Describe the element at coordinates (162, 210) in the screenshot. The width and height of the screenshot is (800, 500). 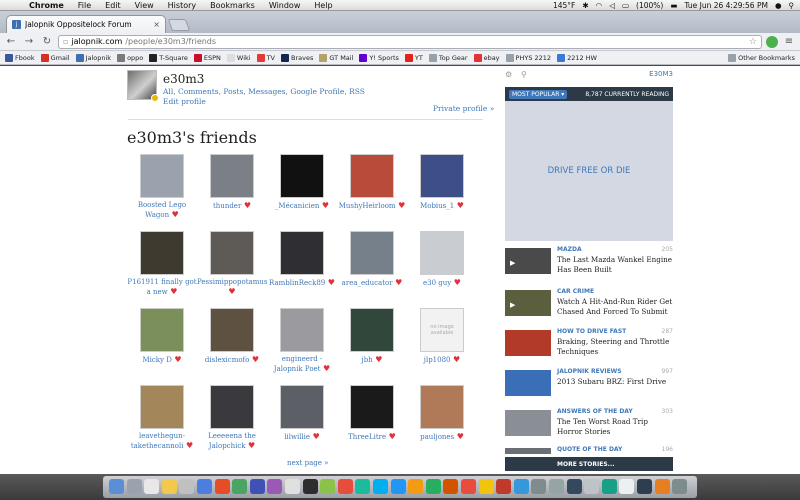
I see `friend-name: Boosted Lego Wagon ♥` at that location.